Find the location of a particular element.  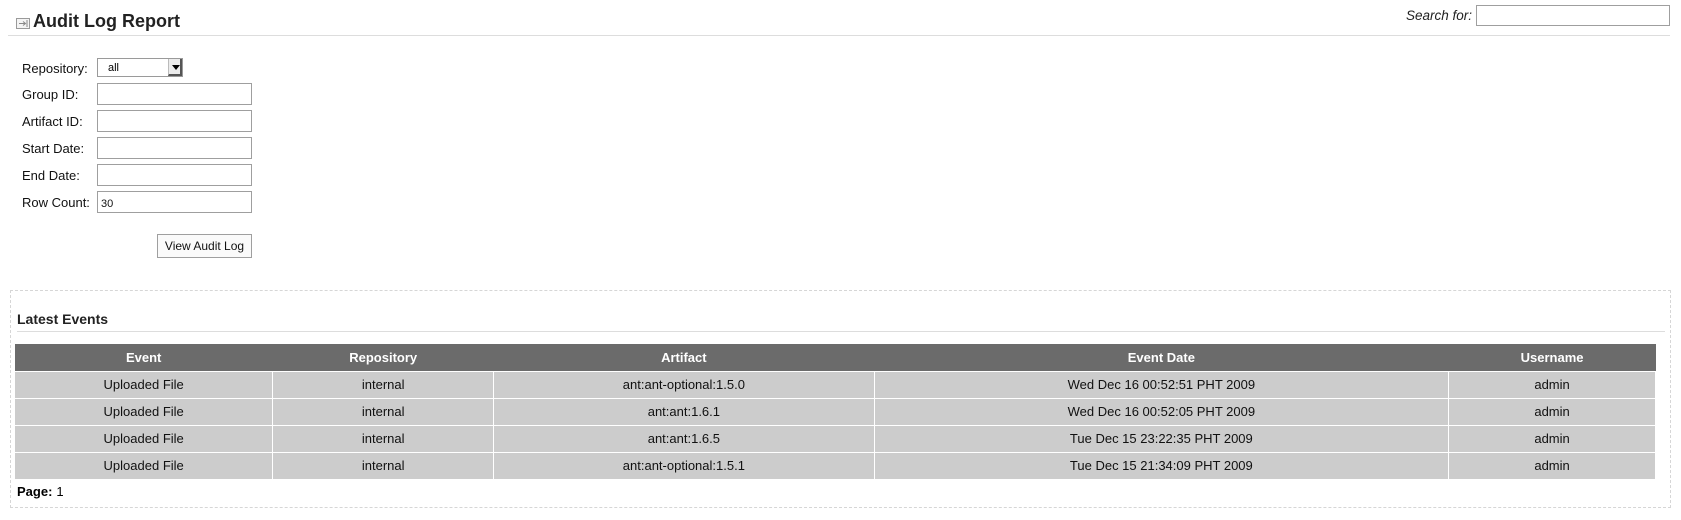

group-id-row: Group ID: is located at coordinates (142, 94).